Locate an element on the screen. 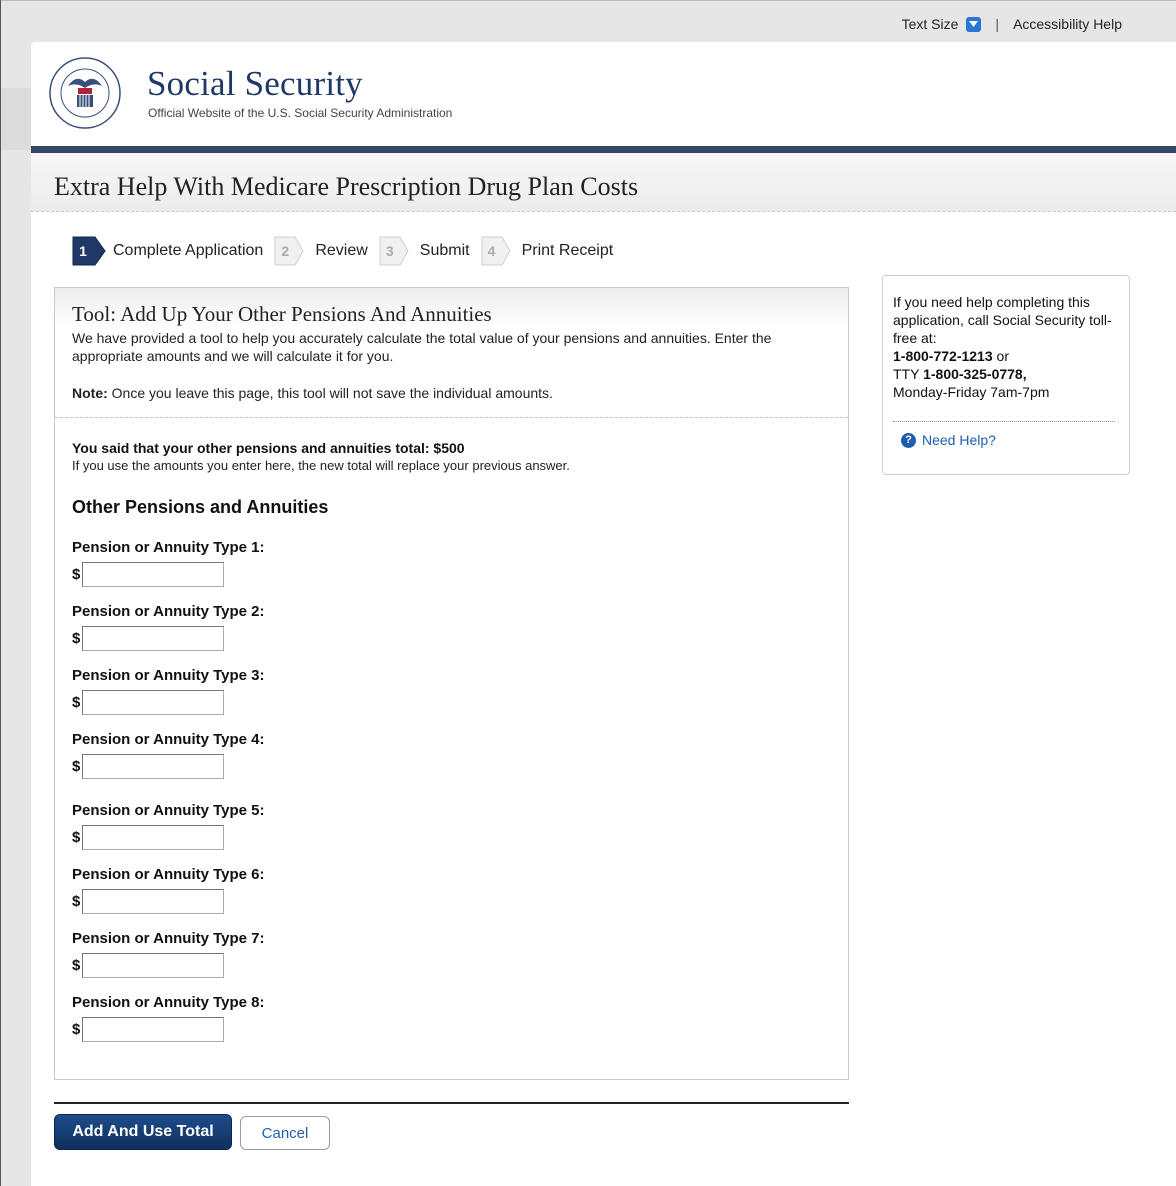  need-help-label: Need Help? is located at coordinates (959, 440).